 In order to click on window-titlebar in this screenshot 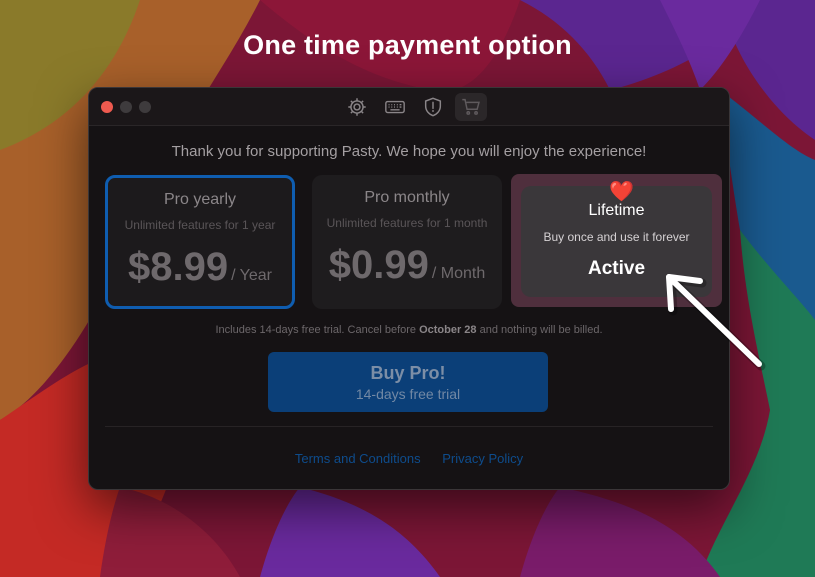, I will do `click(409, 107)`.